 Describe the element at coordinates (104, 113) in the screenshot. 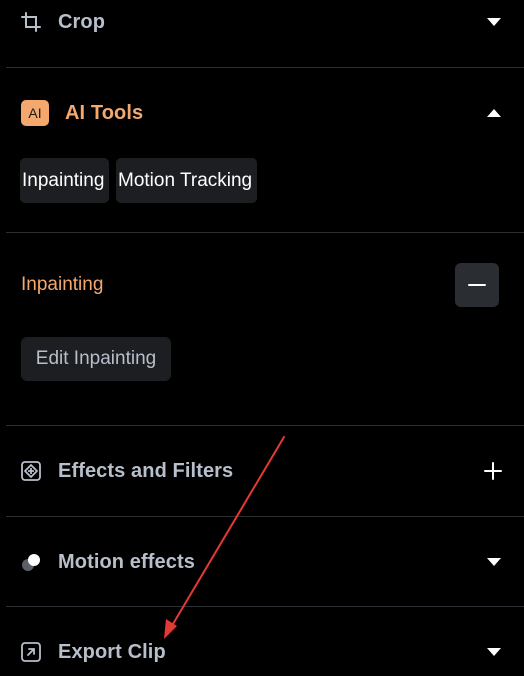

I see `ai-tools-section-title: AI Tools` at that location.